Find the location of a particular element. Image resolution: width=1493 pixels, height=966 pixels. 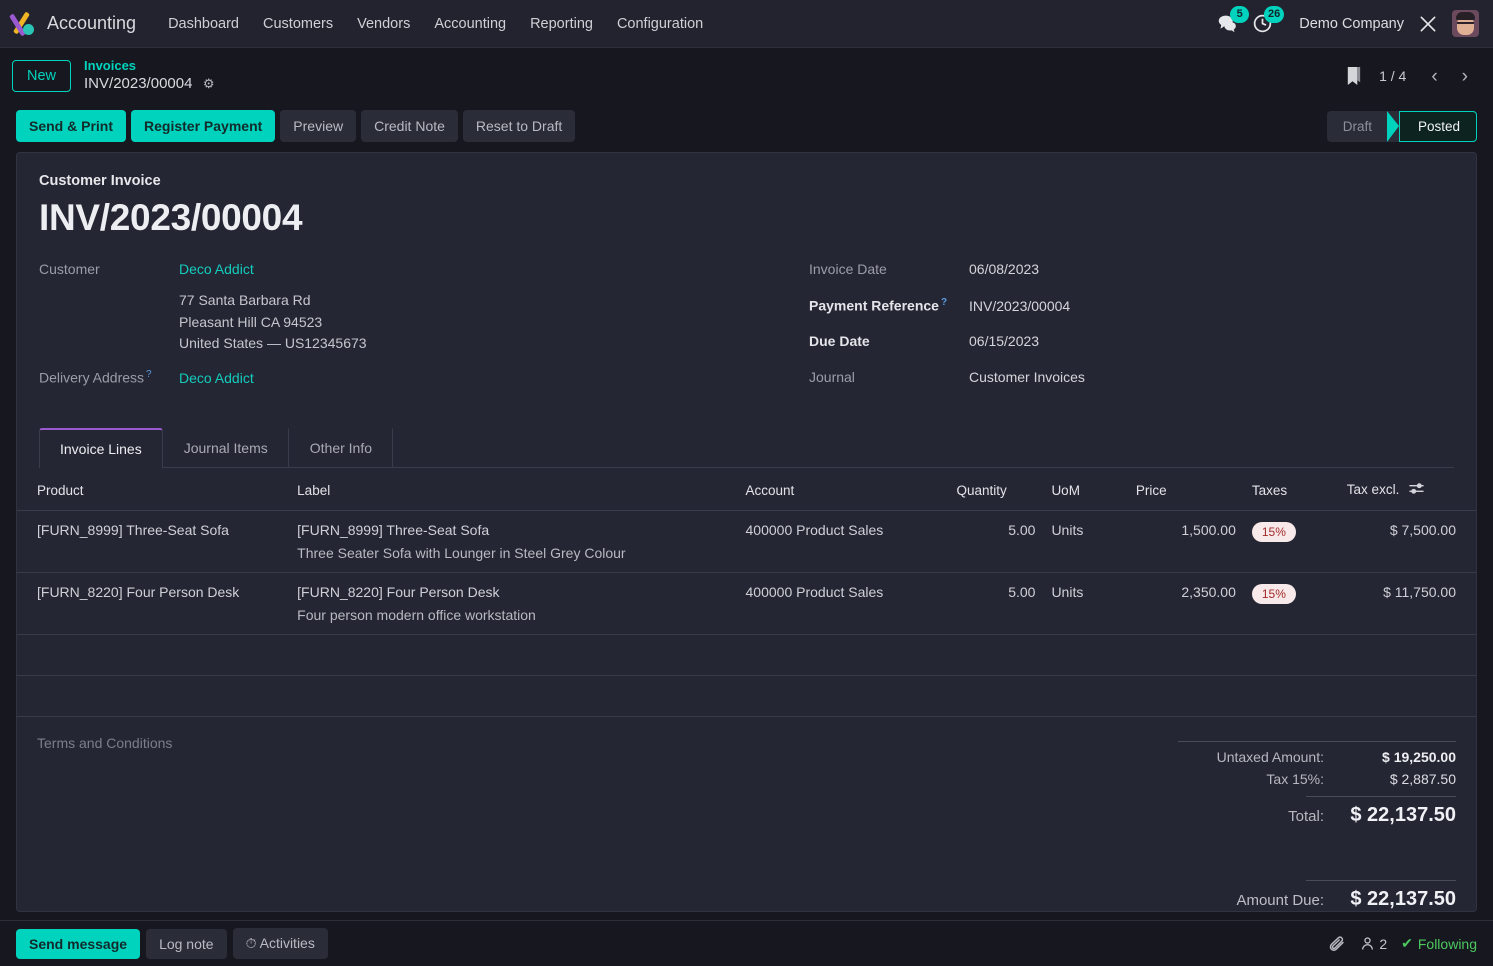

nav-item-configuration: Configuration is located at coordinates (660, 24).